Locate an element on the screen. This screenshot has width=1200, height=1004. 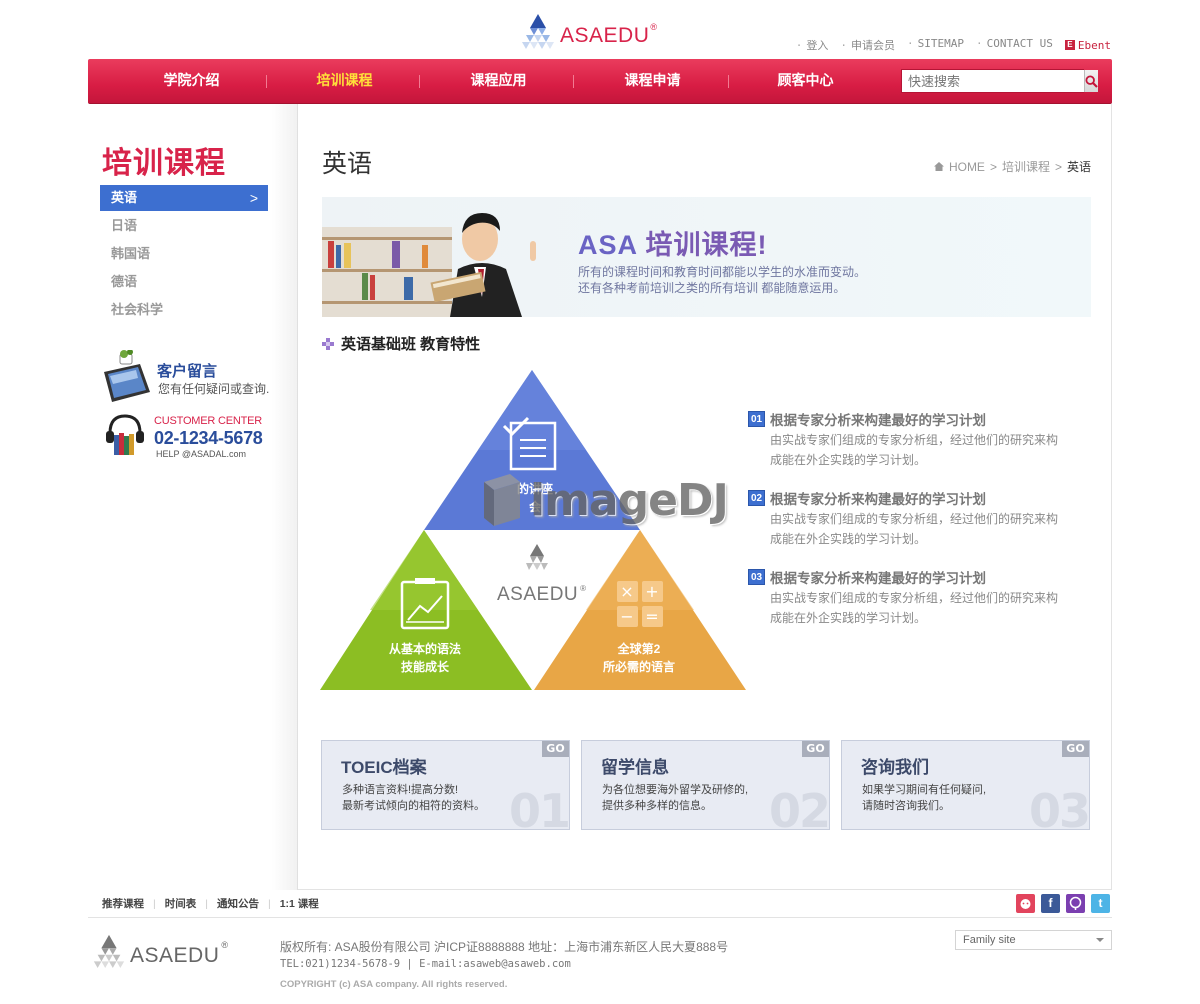
sidebar-item-english: 英语 > is located at coordinates (184, 198).